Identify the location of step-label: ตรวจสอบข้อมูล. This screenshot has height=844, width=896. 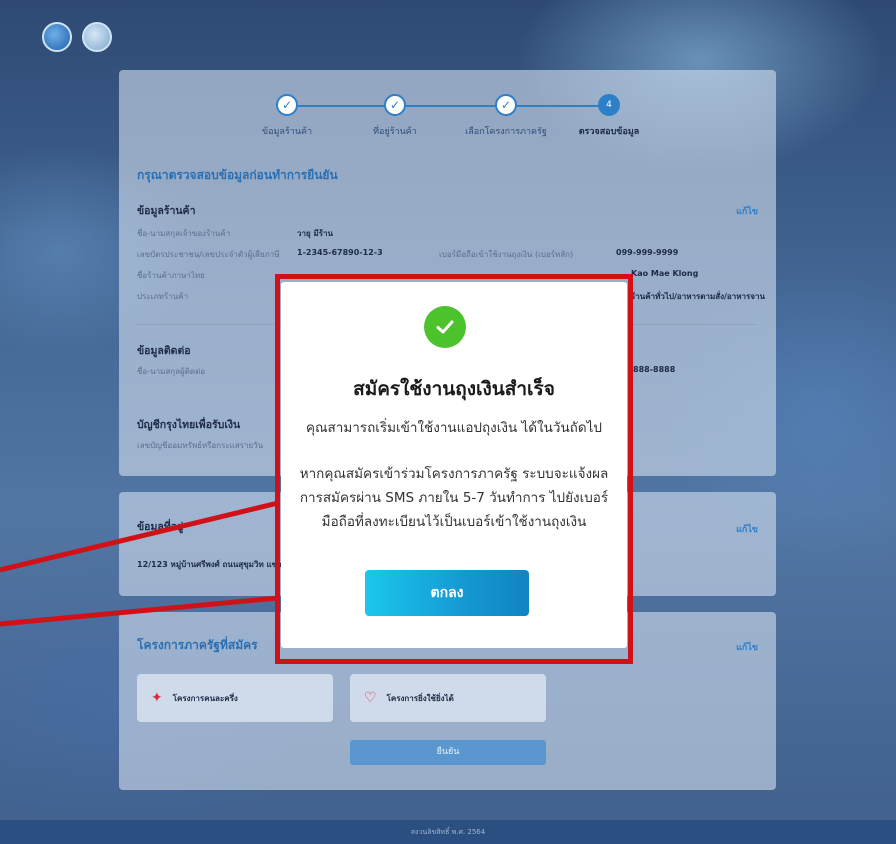
(609, 132).